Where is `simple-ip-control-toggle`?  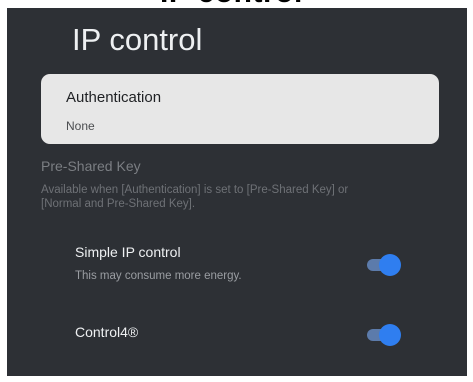
simple-ip-control-toggle is located at coordinates (384, 265).